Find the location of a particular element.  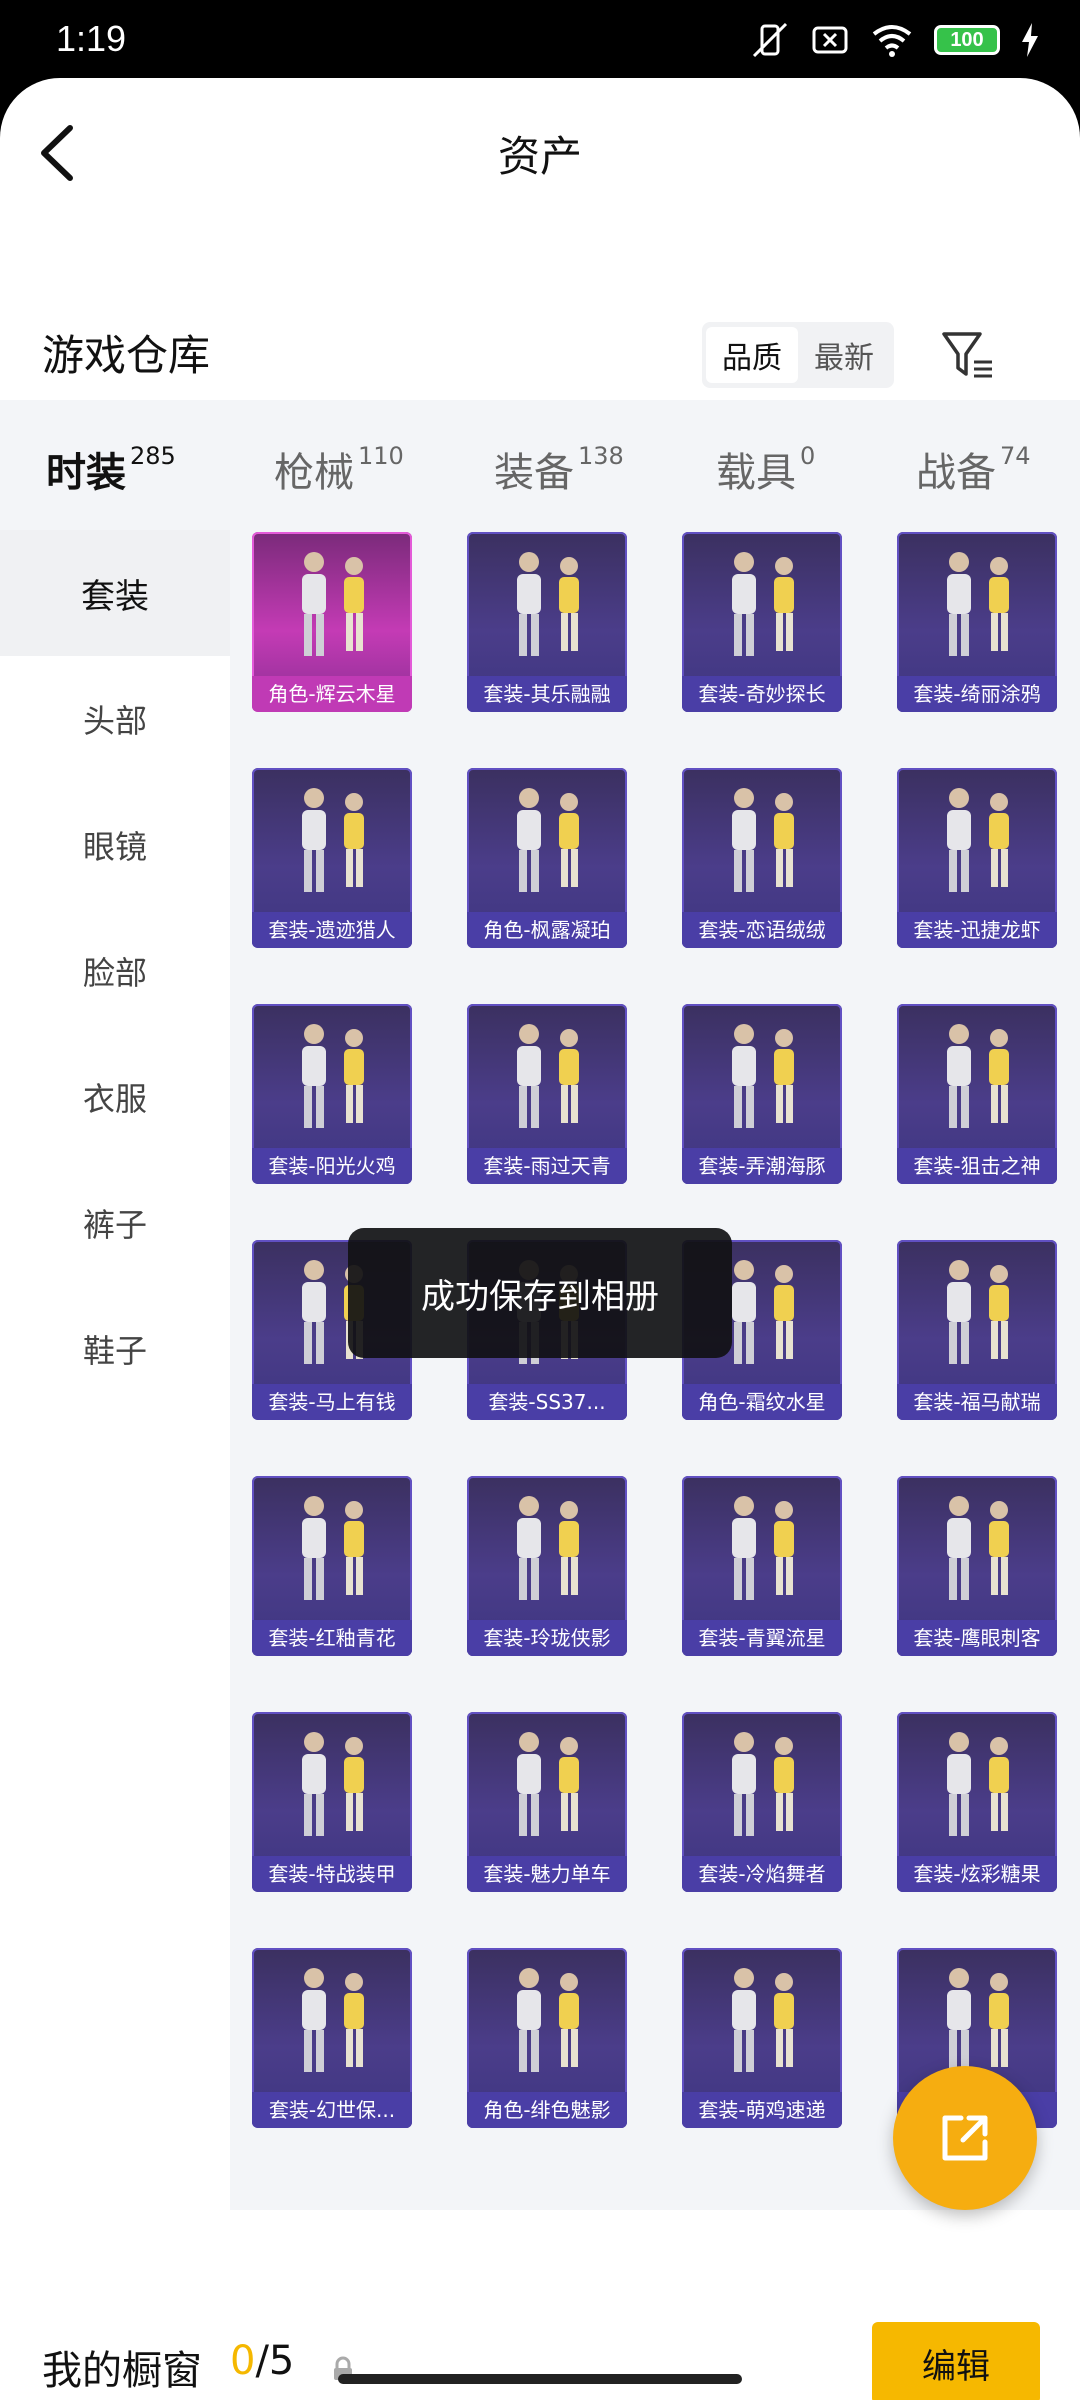

item-card: 套装-迅捷龙虾 is located at coordinates (977, 858).